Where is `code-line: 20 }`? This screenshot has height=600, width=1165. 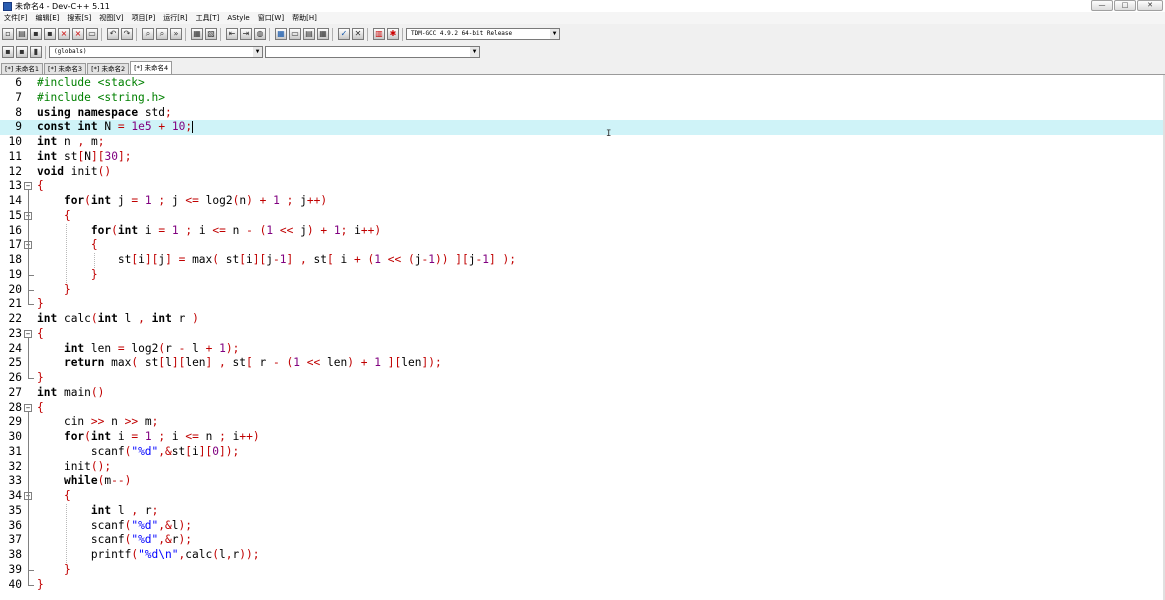
code-line: 20 } is located at coordinates (582, 290).